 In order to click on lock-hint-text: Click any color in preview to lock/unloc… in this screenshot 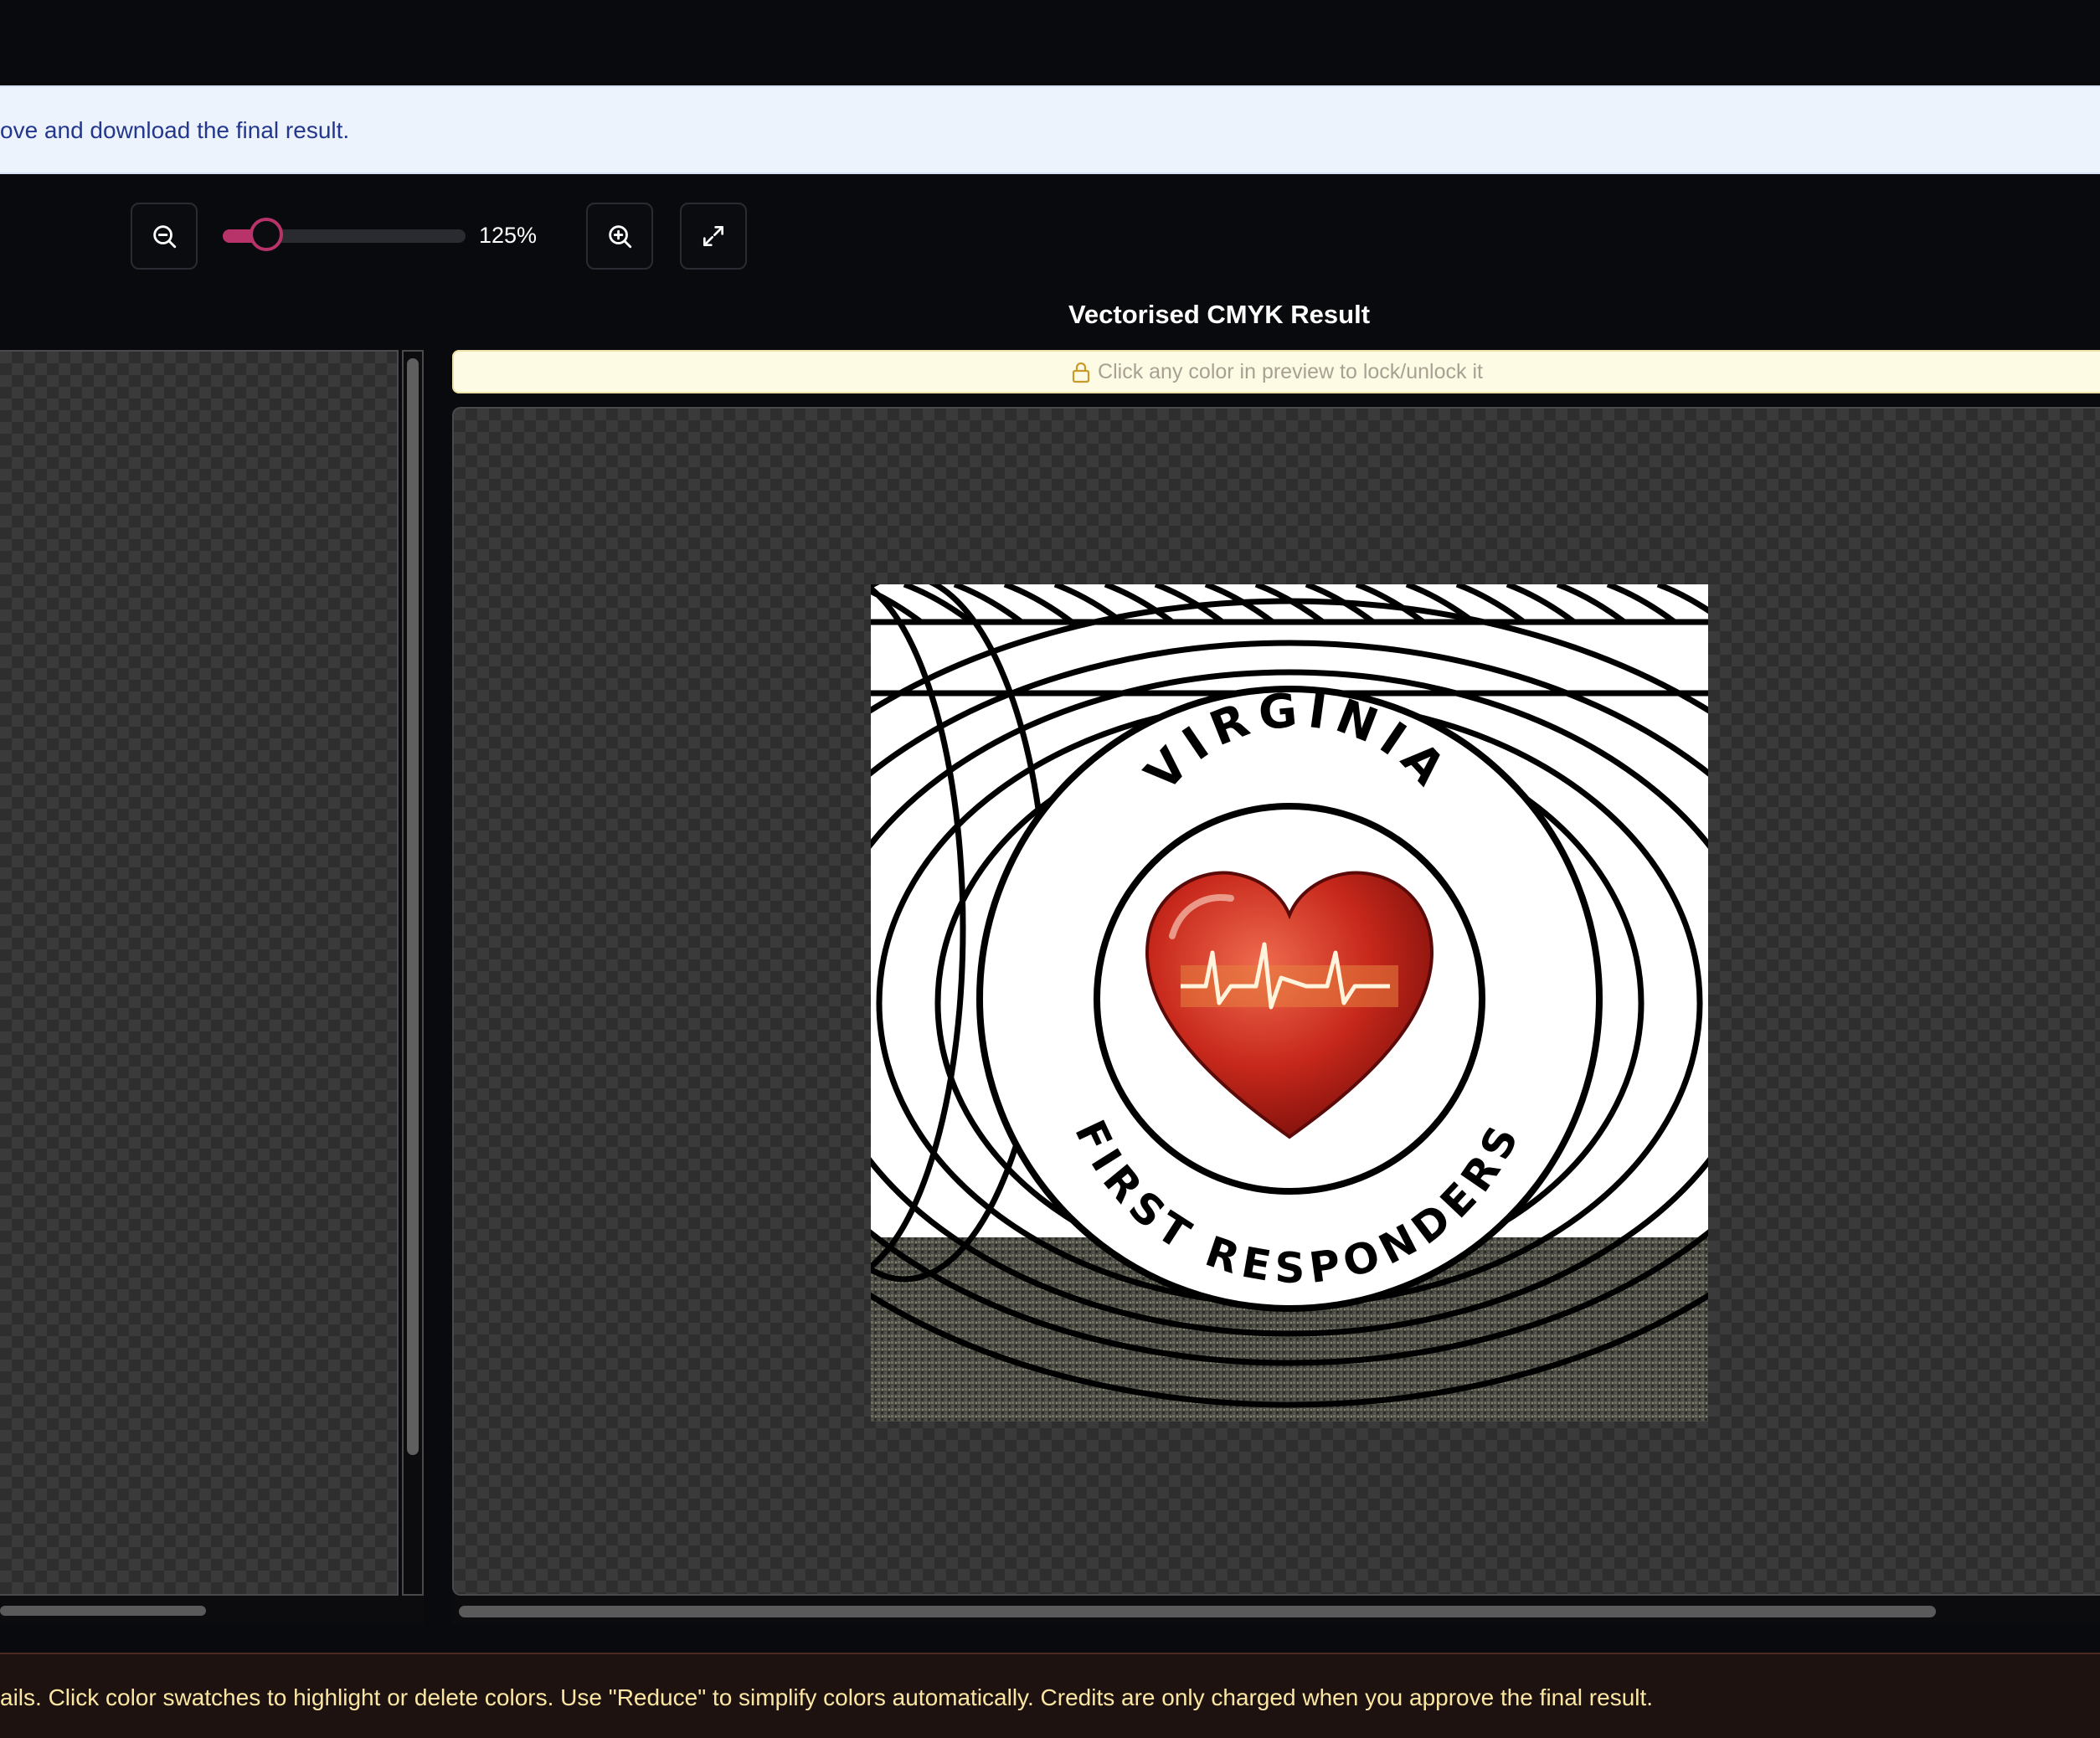, I will do `click(1291, 371)`.